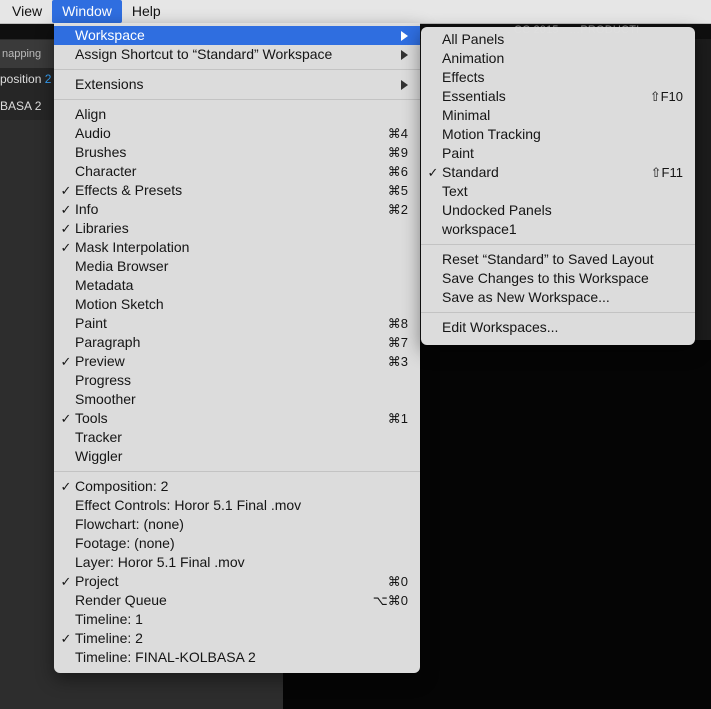 The image size is (711, 709). What do you see at coordinates (473, 58) in the screenshot?
I see `menu-item-label: Animation` at bounding box center [473, 58].